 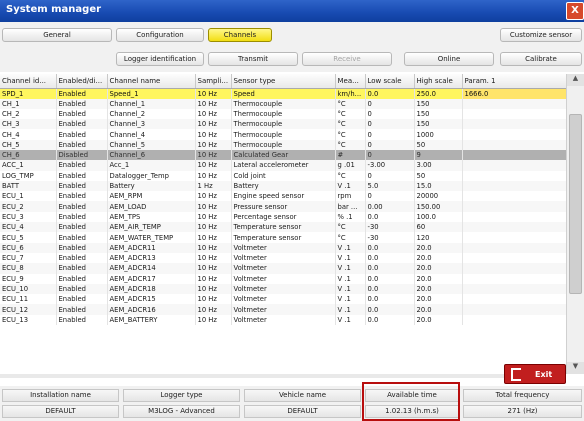 What do you see at coordinates (390, 165) in the screenshot?
I see `cell-low-scale: -3.00` at bounding box center [390, 165].